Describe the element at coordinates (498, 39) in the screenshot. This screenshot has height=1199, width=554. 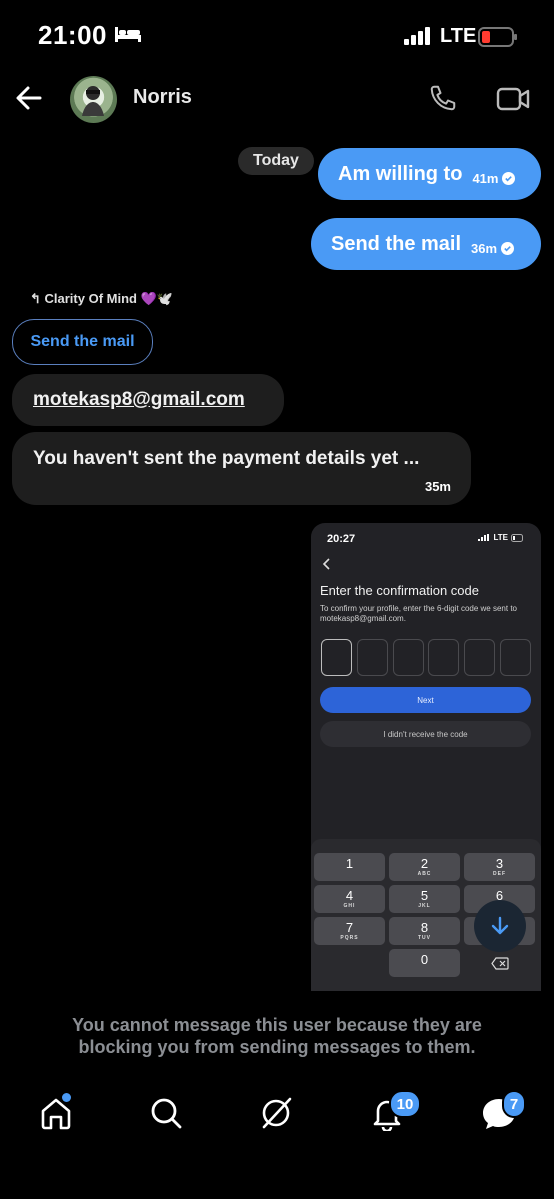
I see `battery-icon` at that location.